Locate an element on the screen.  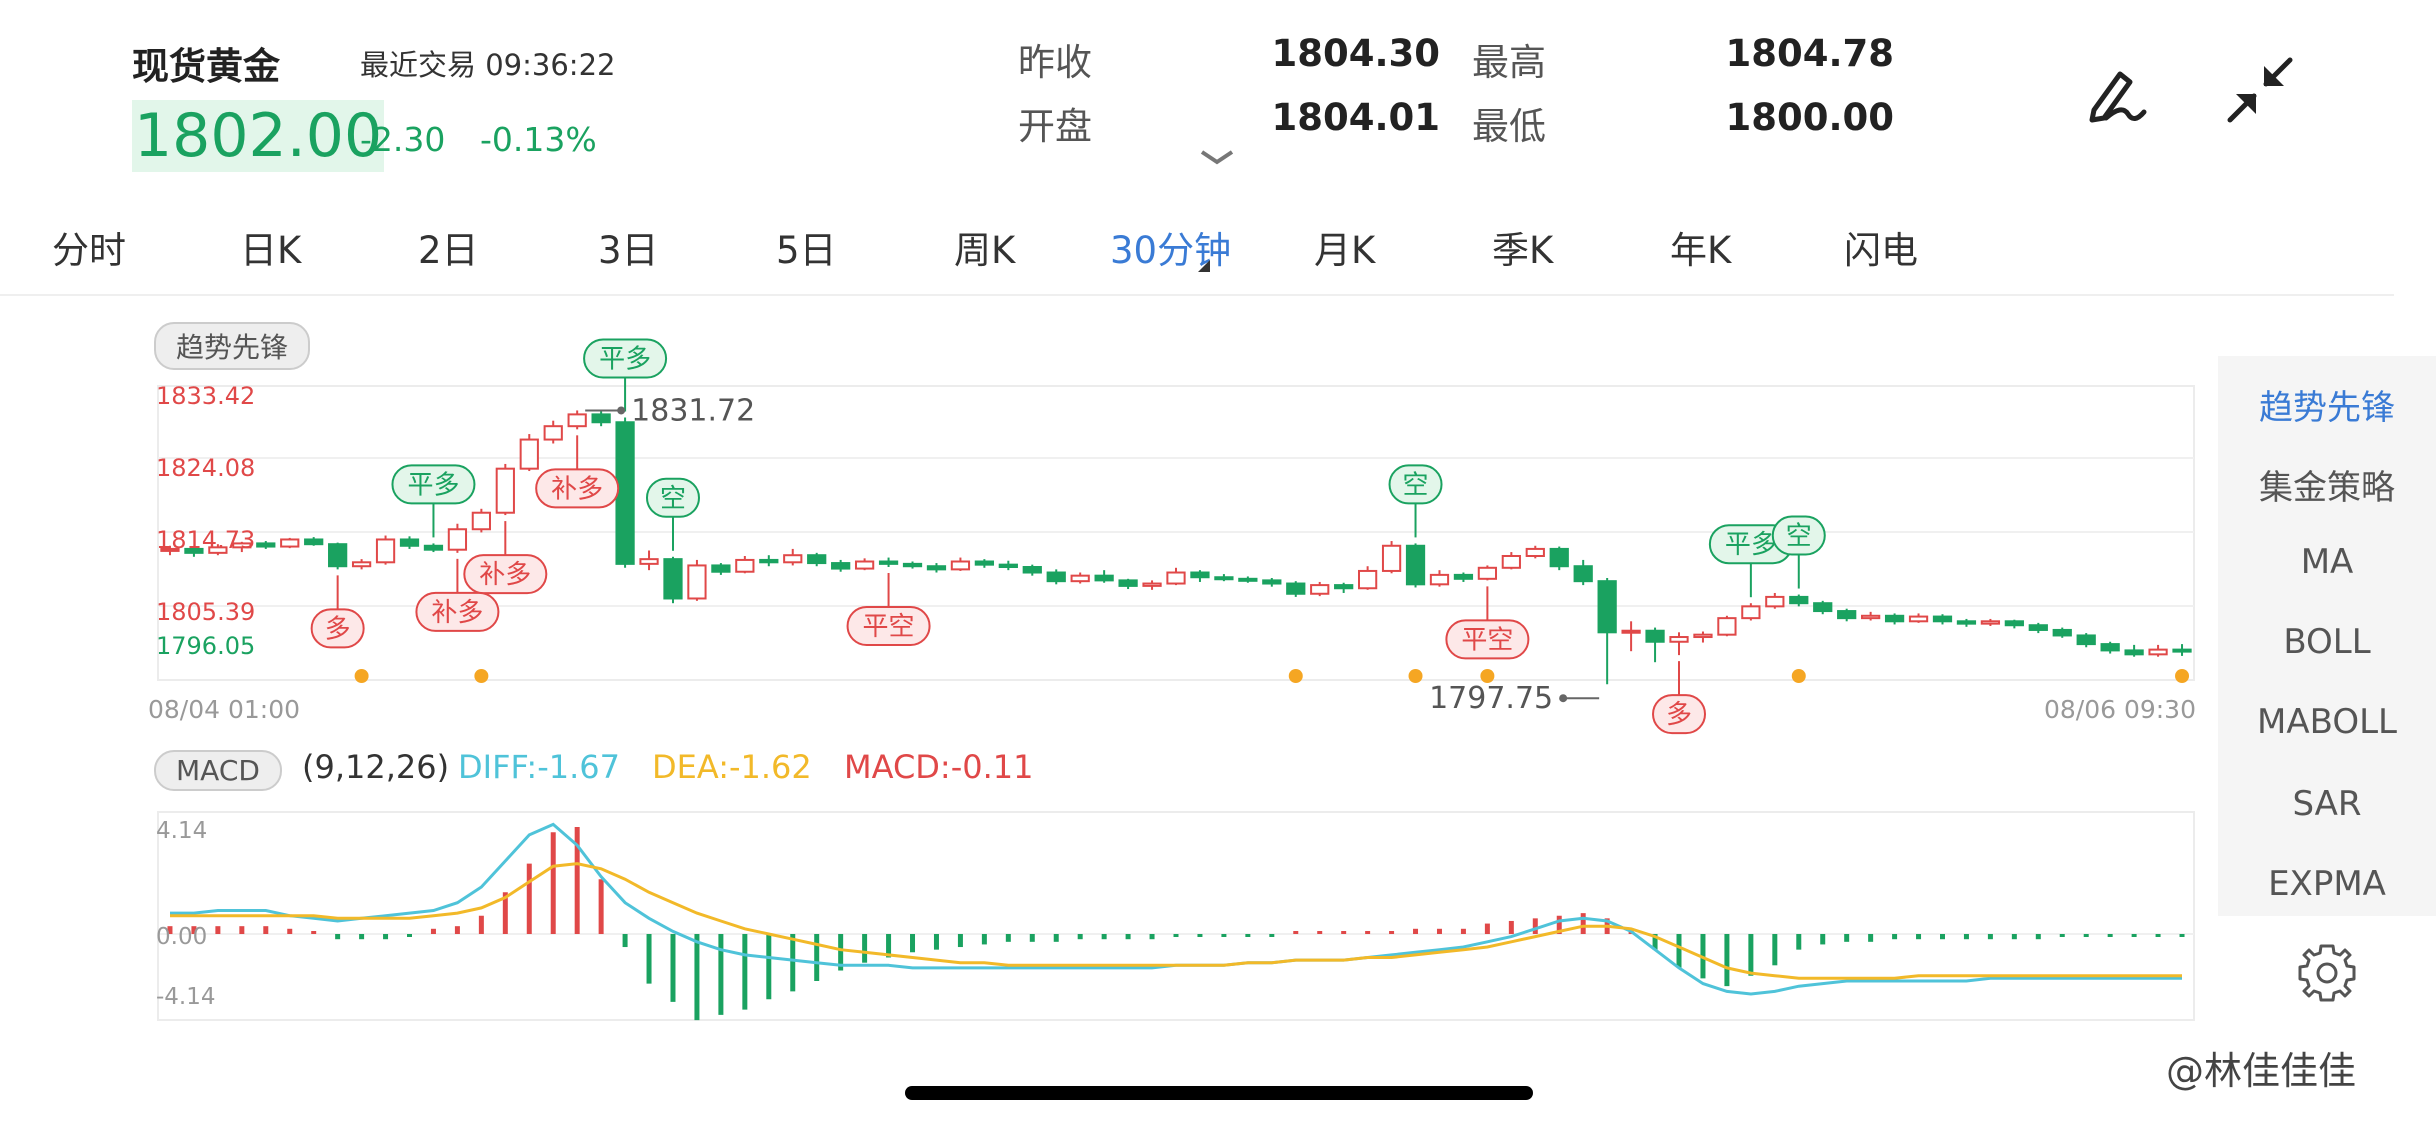
macd-y-tick-label: 4.14 is located at coordinates (181, 831).